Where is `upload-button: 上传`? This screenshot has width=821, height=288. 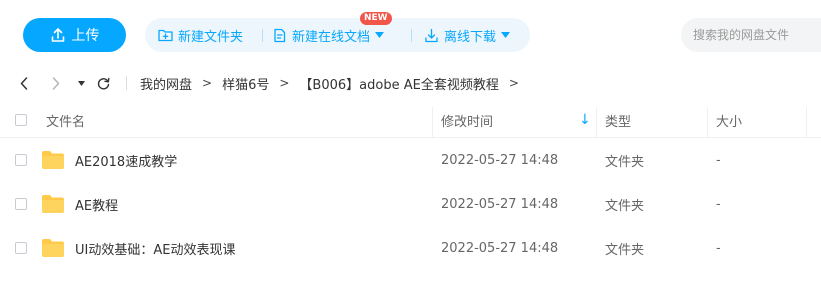 upload-button: 上传 is located at coordinates (74, 35).